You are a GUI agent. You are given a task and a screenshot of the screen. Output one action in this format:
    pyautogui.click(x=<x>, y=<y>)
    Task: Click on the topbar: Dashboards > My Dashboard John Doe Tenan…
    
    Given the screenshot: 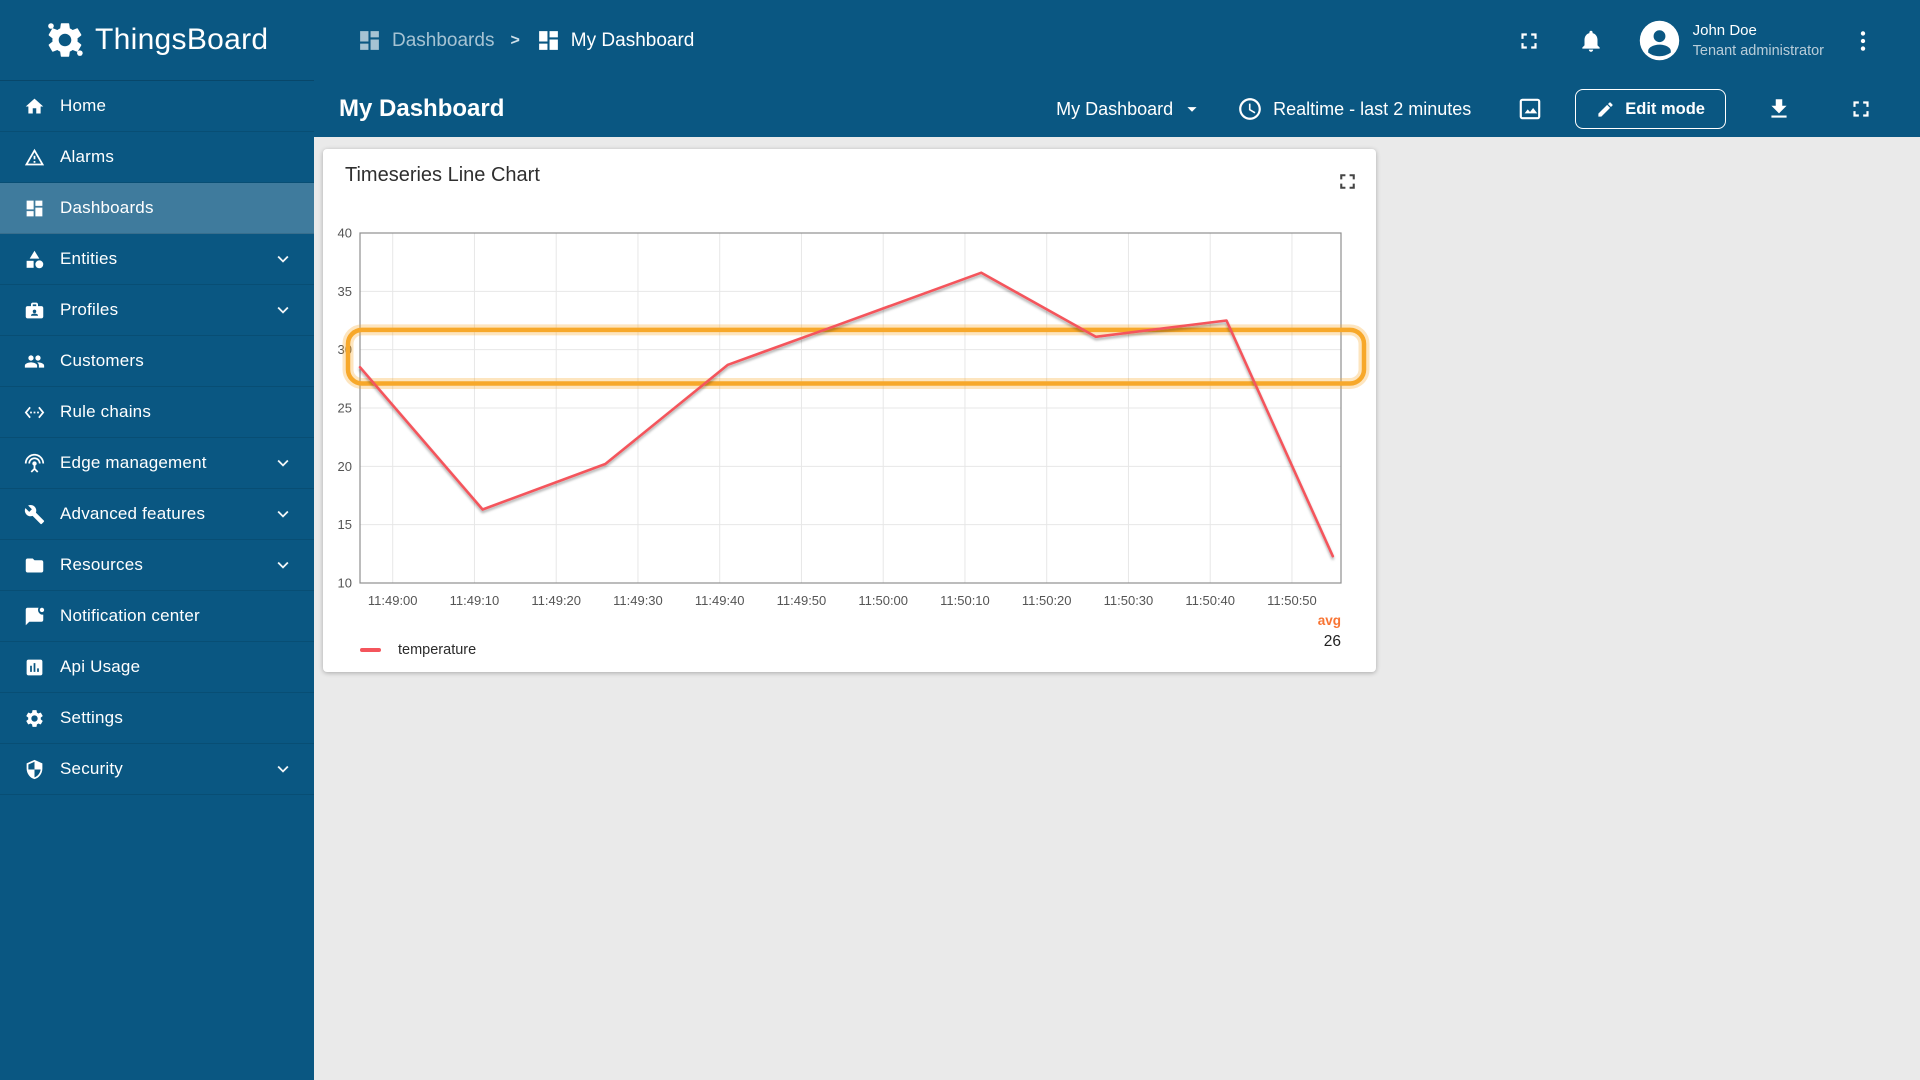 What is the action you would take?
    pyautogui.click(x=1117, y=40)
    